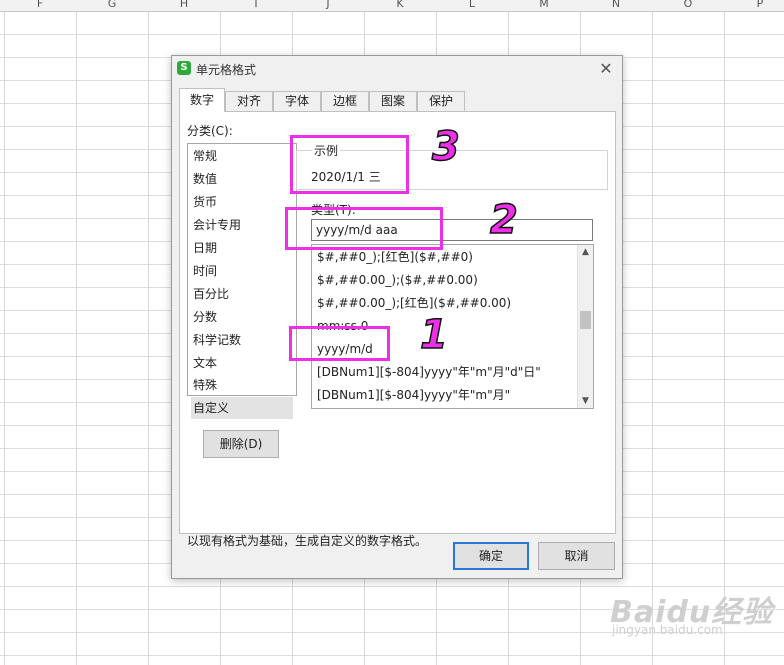  I want to click on category-item-special: 特殊, so click(242, 385).